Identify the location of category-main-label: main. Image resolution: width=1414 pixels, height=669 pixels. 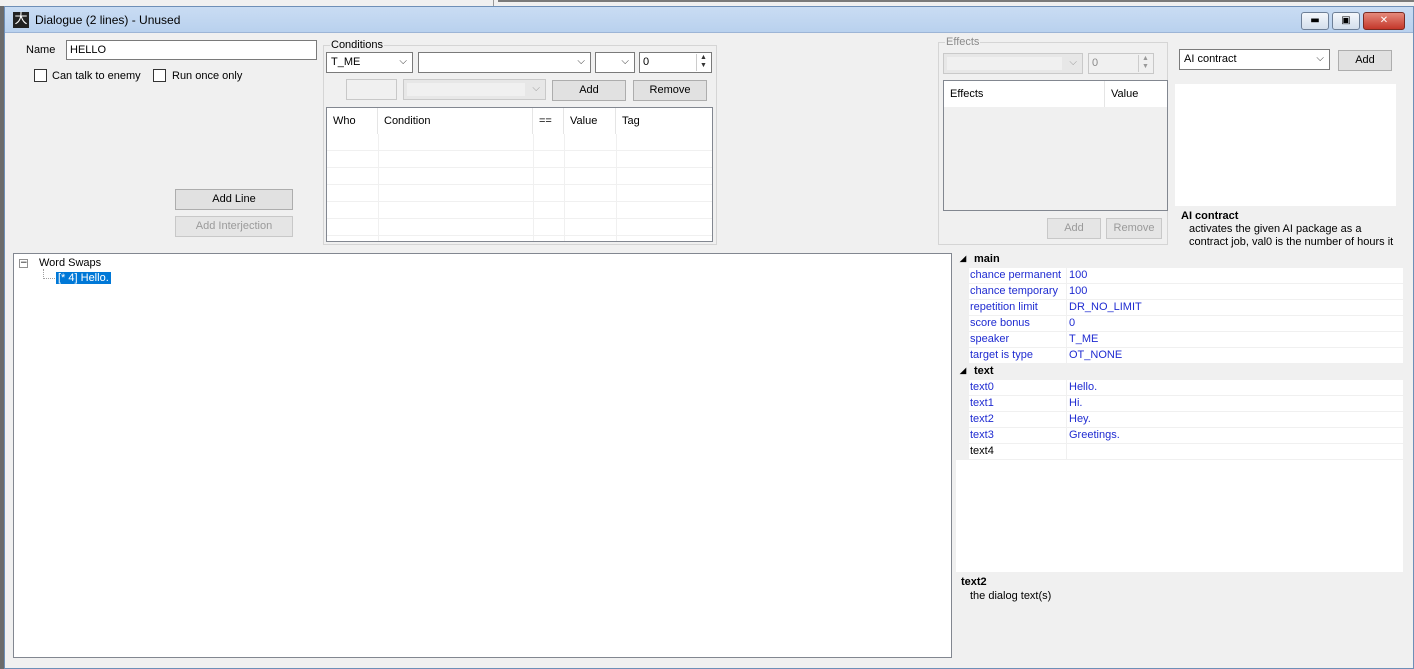
(987, 259).